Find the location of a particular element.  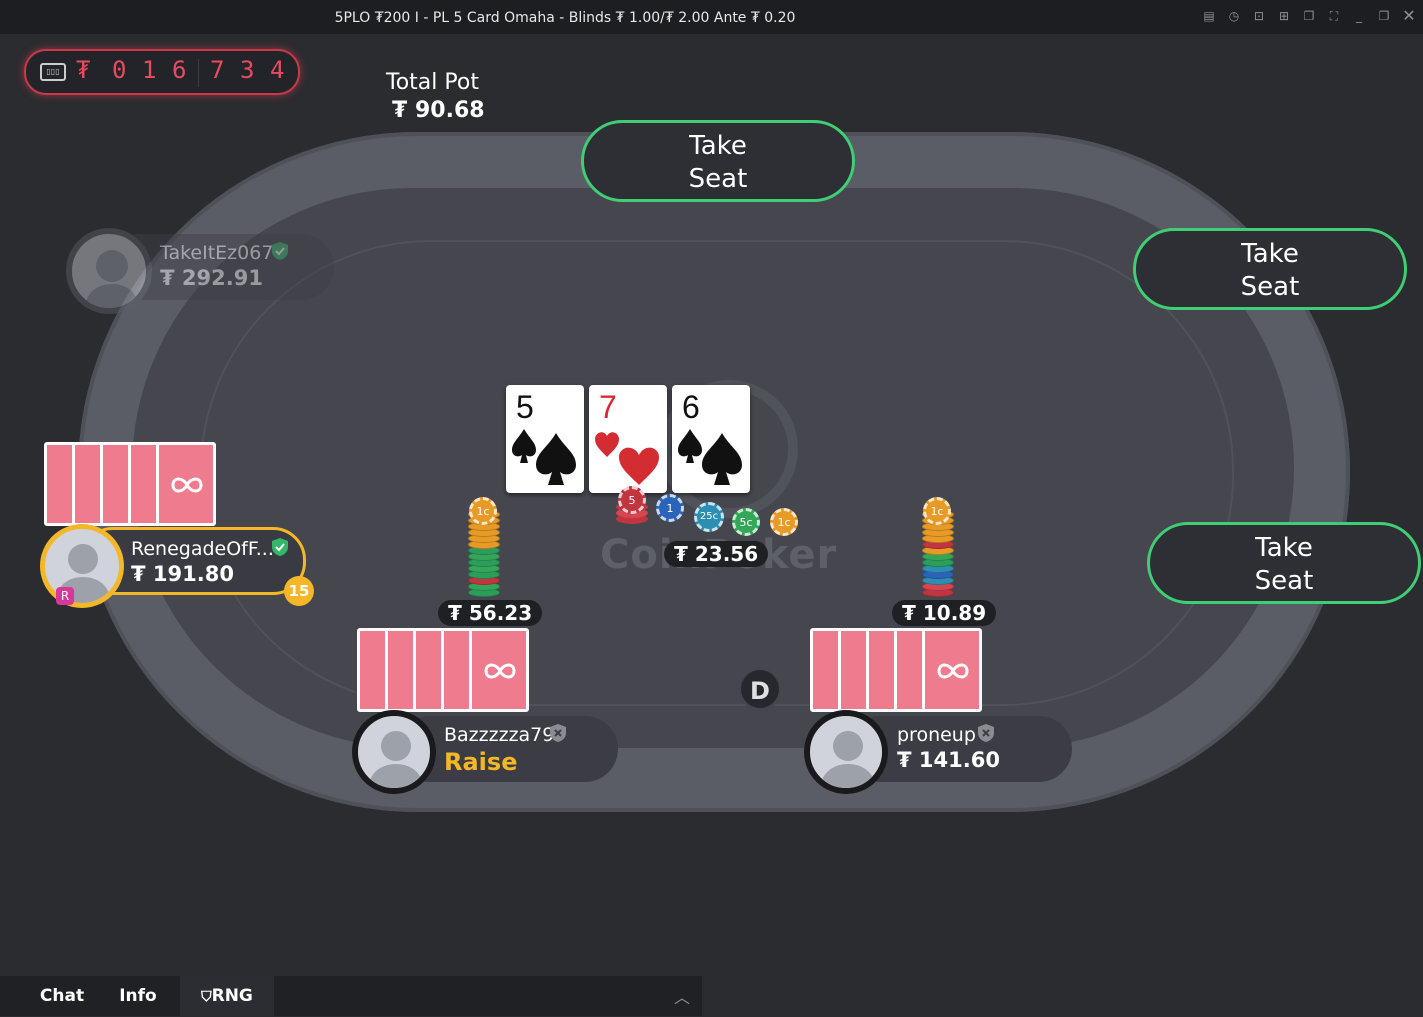

player-seat-renegade: R RenegadeOfF... ₮ 191.80 15 is located at coordinates (176, 567).